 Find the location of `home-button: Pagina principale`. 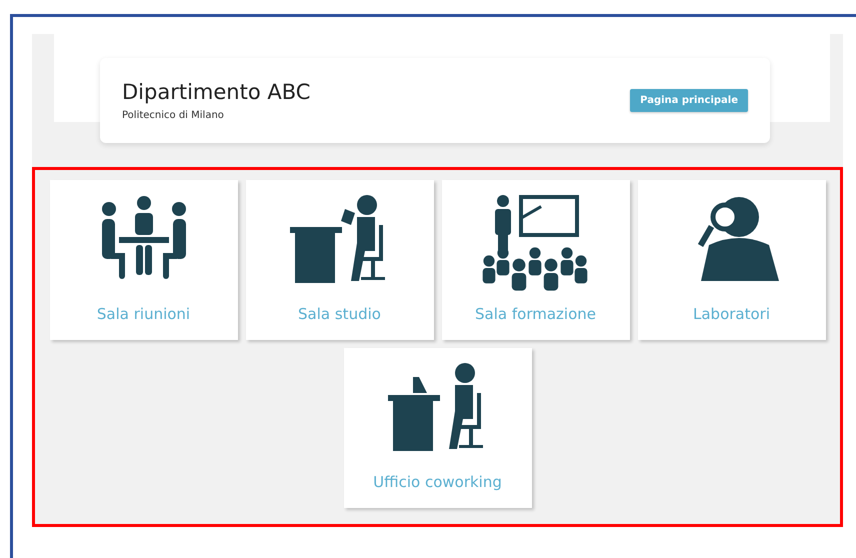

home-button: Pagina principale is located at coordinates (689, 100).